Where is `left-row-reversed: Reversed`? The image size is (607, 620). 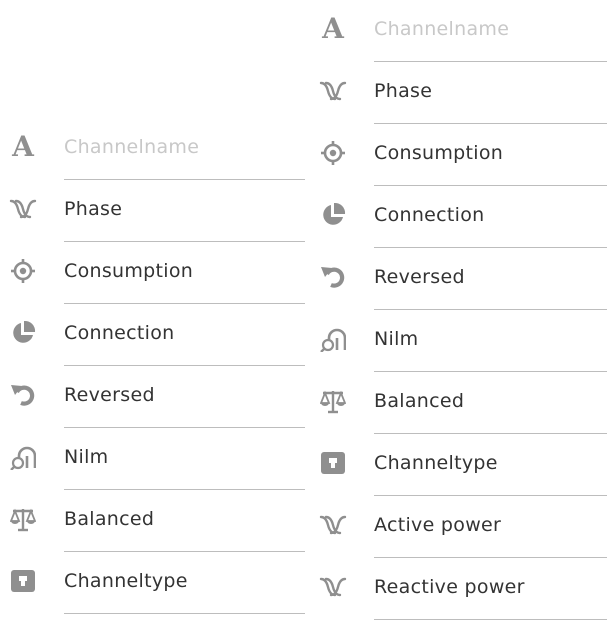 left-row-reversed: Reversed is located at coordinates (152, 397).